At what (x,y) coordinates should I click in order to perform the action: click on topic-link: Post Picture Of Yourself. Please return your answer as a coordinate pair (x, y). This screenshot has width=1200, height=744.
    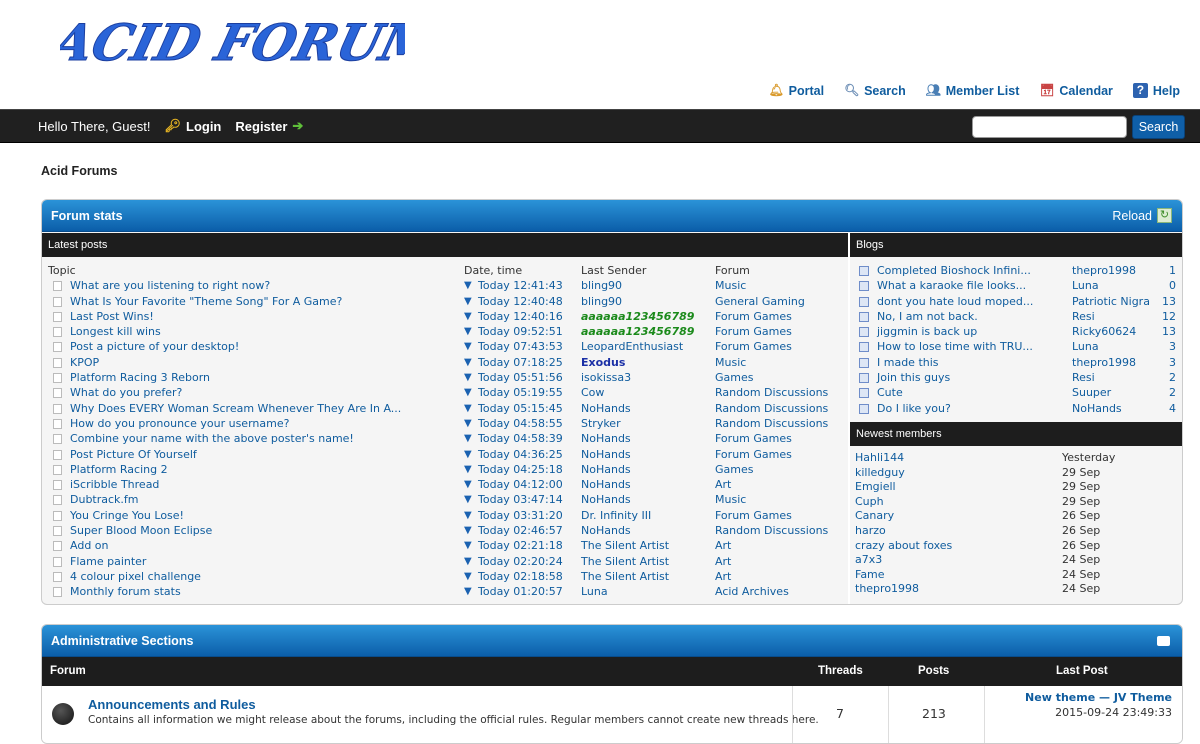
    Looking at the image, I should click on (133, 454).